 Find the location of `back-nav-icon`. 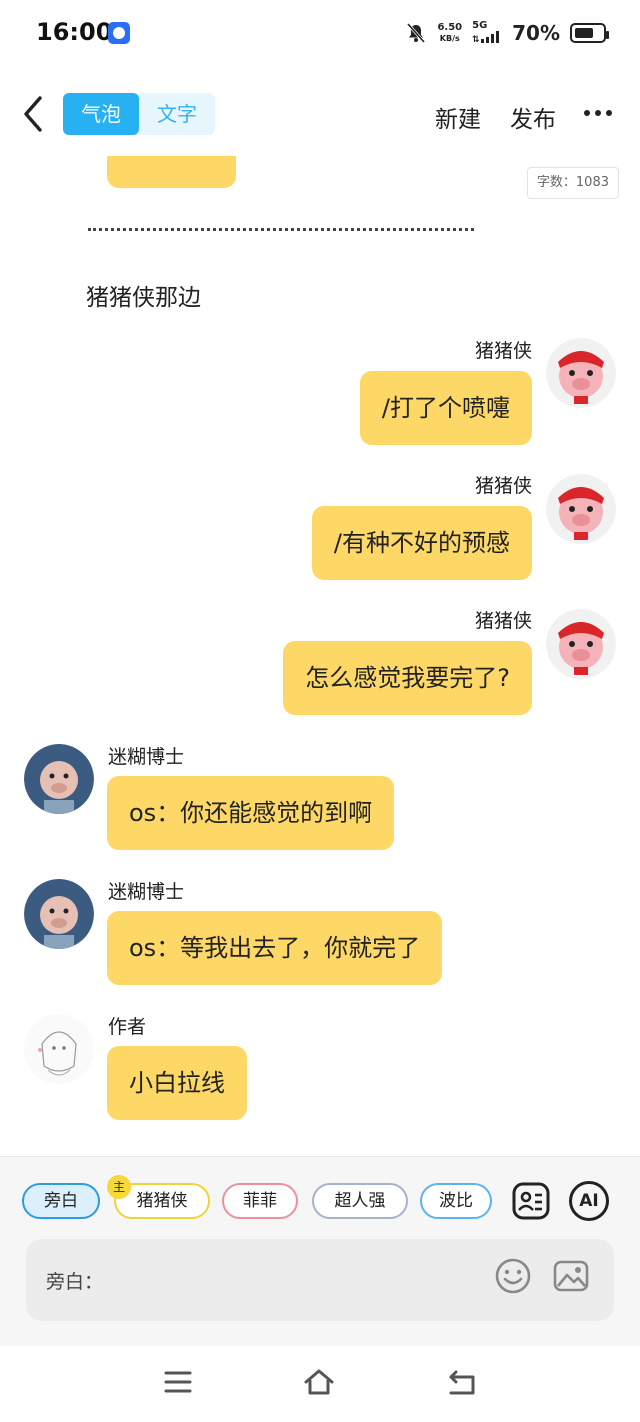

back-nav-icon is located at coordinates (462, 1382).